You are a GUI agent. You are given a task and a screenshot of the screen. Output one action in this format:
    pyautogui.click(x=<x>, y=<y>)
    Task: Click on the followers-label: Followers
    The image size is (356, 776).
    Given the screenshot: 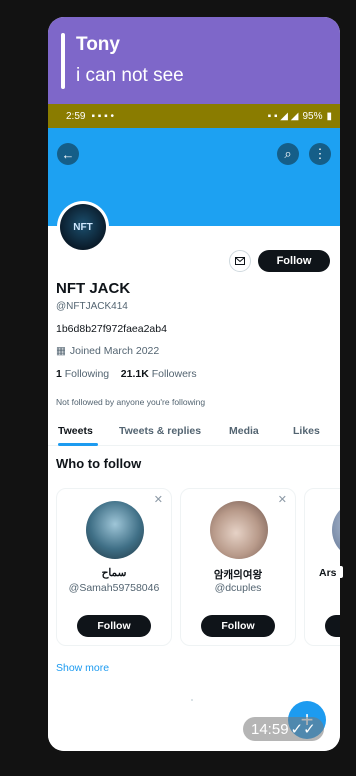 What is the action you would take?
    pyautogui.click(x=174, y=374)
    